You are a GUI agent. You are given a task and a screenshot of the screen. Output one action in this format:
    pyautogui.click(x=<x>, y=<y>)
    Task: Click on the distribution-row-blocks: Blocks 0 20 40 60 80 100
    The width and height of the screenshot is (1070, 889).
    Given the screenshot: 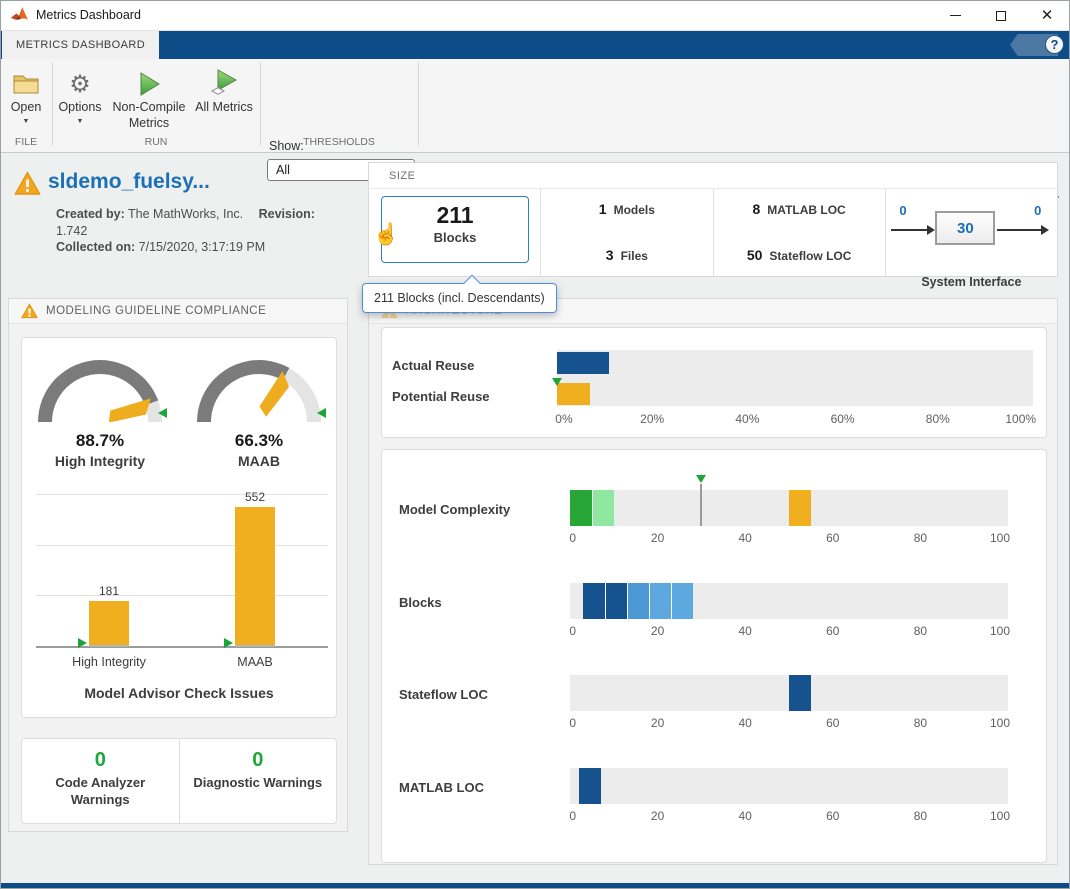 What is the action you would take?
    pyautogui.click(x=714, y=629)
    